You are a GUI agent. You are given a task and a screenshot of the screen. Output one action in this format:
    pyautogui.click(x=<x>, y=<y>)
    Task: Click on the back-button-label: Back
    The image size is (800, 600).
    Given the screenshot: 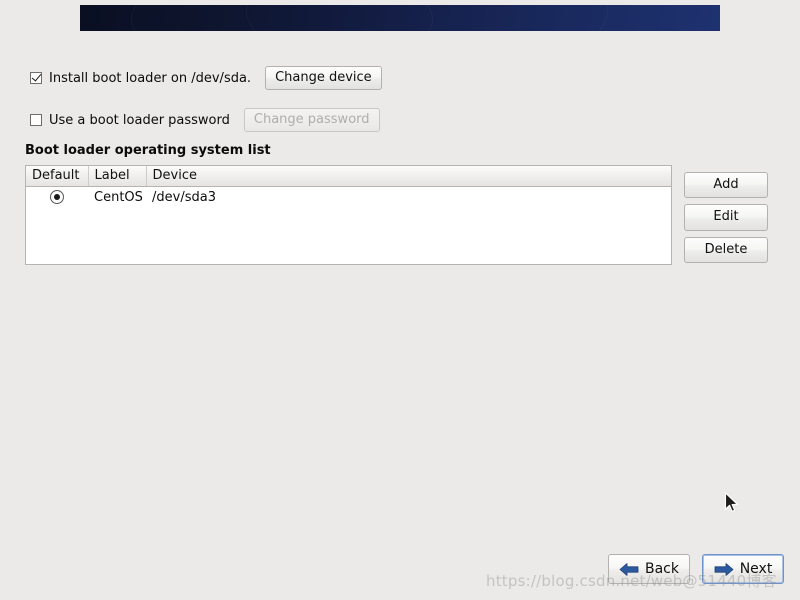 What is the action you would take?
    pyautogui.click(x=662, y=569)
    